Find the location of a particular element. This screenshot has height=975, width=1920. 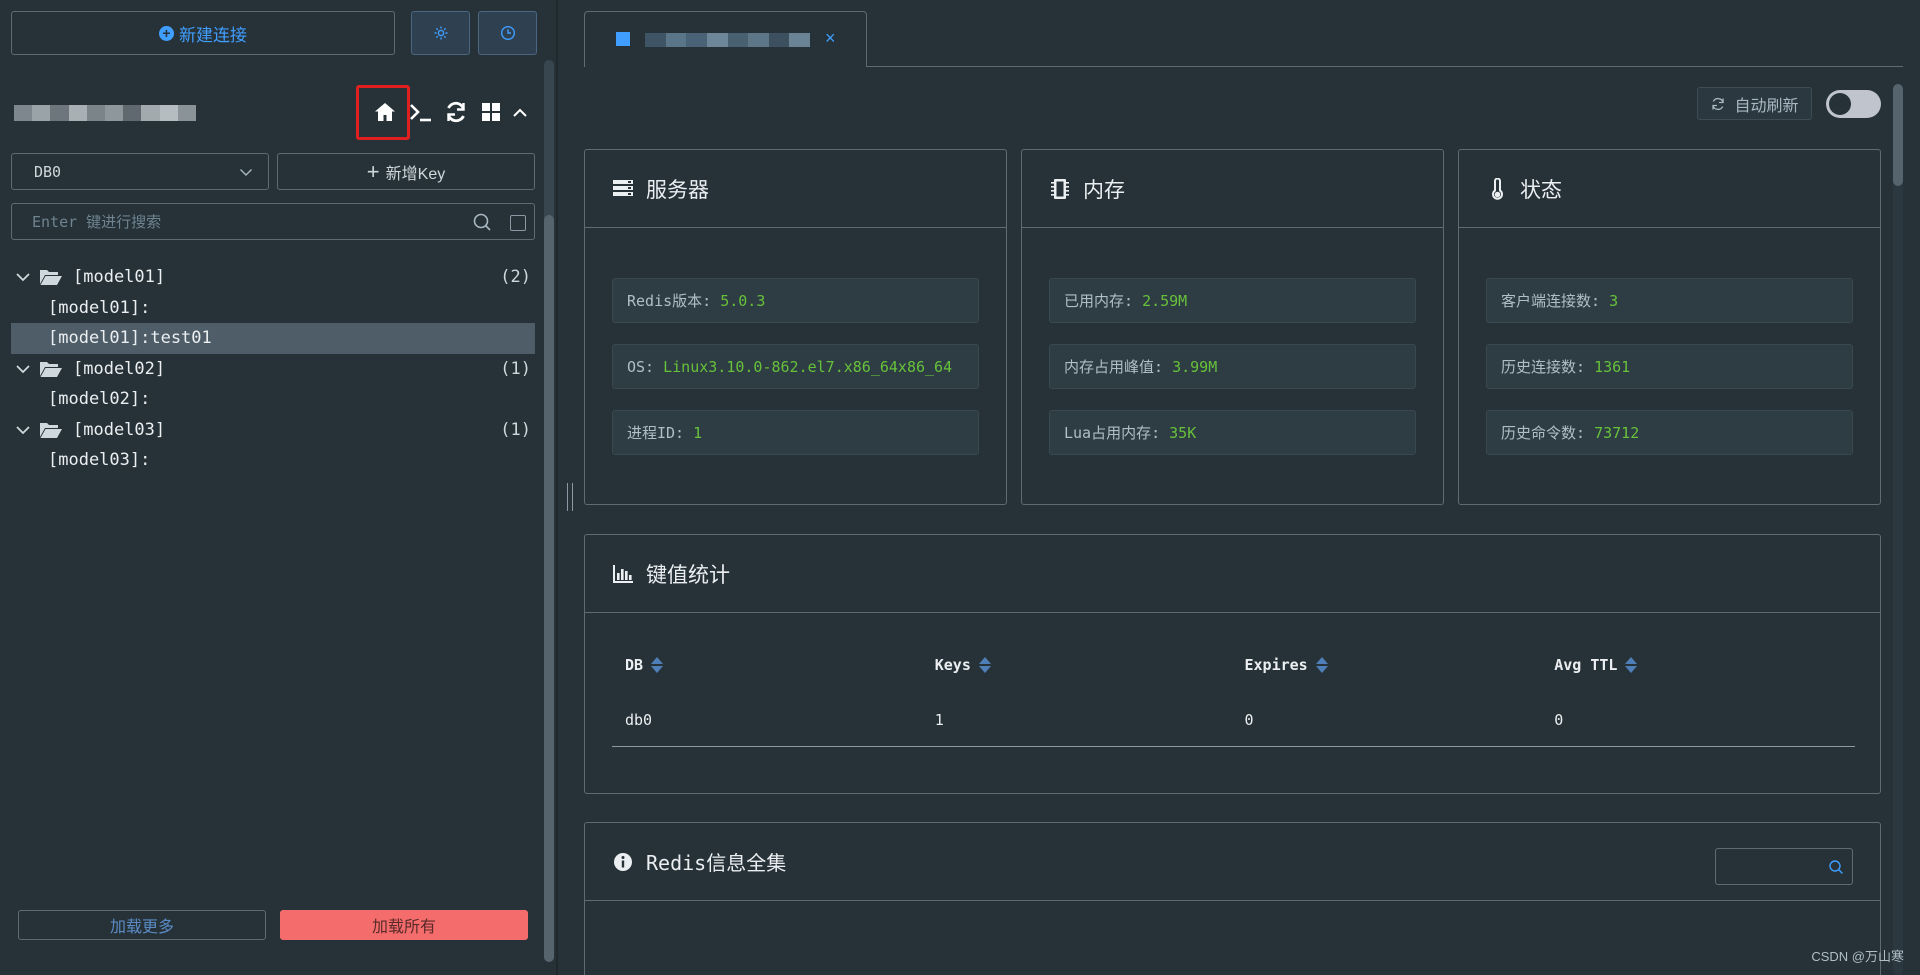

tree-folder-count: (1) is located at coordinates (515, 368).